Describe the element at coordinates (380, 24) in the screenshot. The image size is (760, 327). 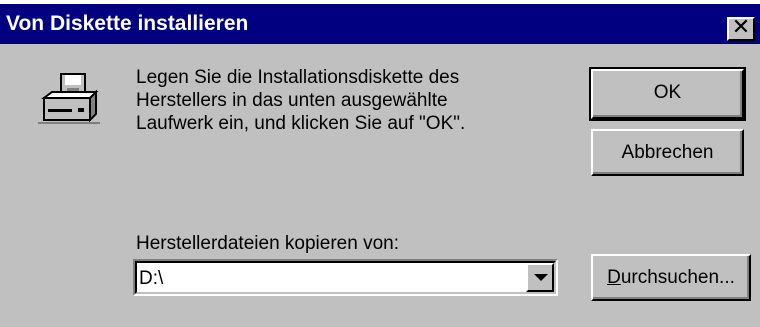
I see `title-bar: Von Diskette installieren ✕` at that location.